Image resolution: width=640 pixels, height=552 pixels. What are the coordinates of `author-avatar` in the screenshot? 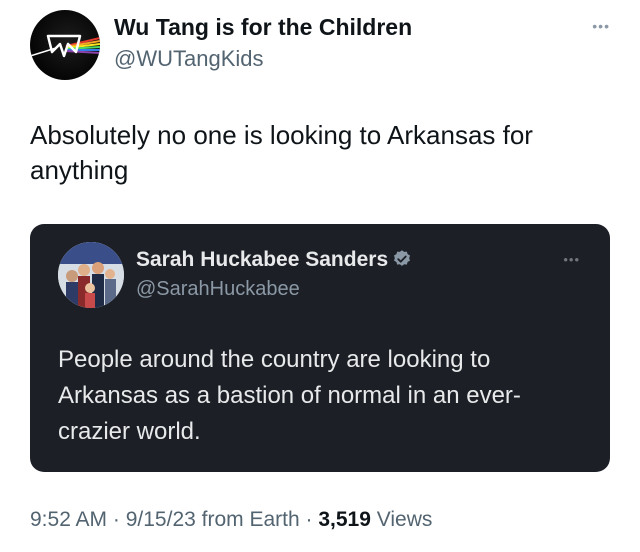 It's located at (65, 45).